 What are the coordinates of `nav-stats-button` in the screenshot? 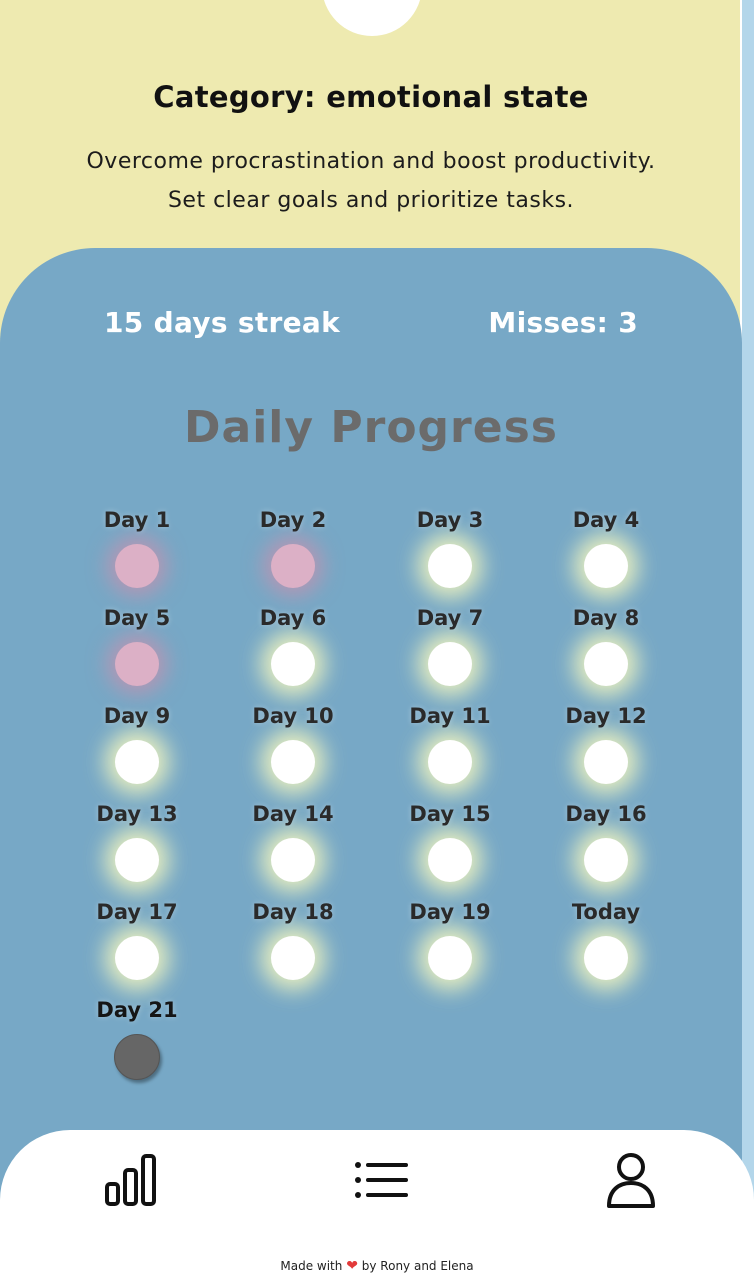 It's located at (131, 1181).